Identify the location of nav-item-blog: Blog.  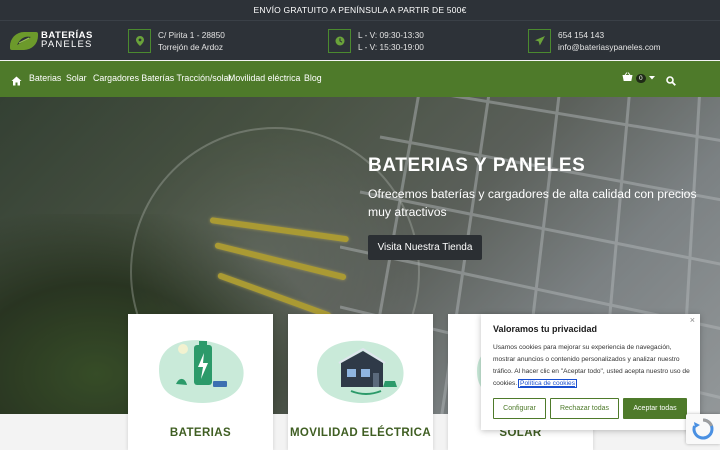
(313, 78).